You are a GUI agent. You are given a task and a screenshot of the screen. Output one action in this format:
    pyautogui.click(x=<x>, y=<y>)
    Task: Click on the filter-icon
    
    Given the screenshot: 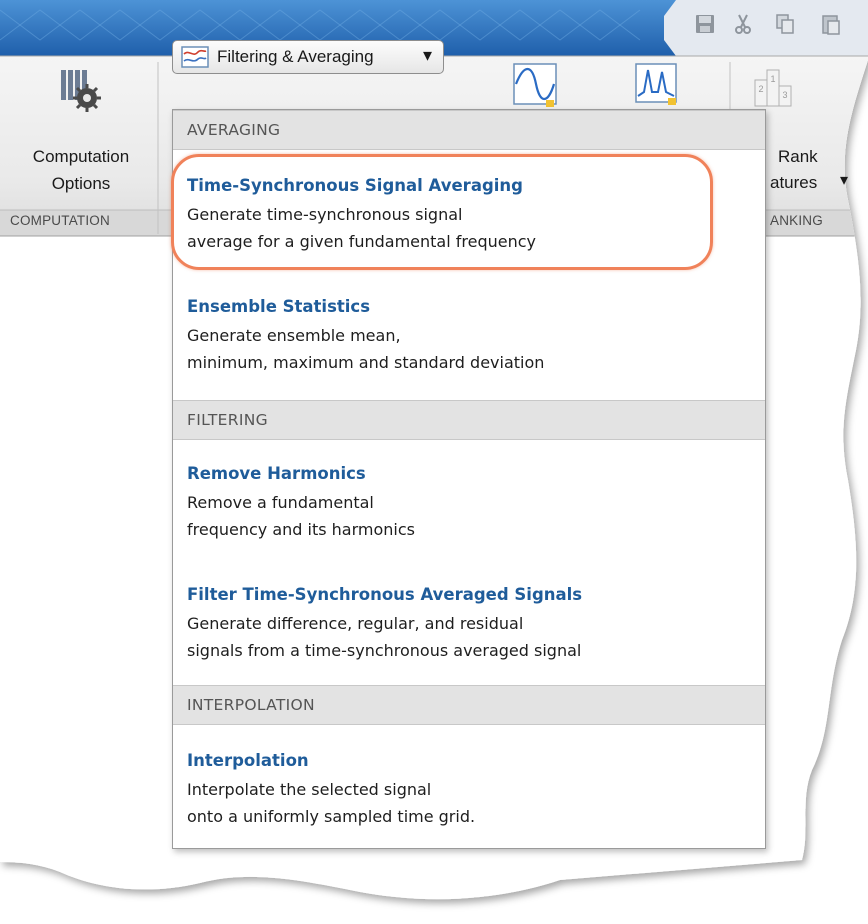 What is the action you would take?
    pyautogui.click(x=195, y=57)
    